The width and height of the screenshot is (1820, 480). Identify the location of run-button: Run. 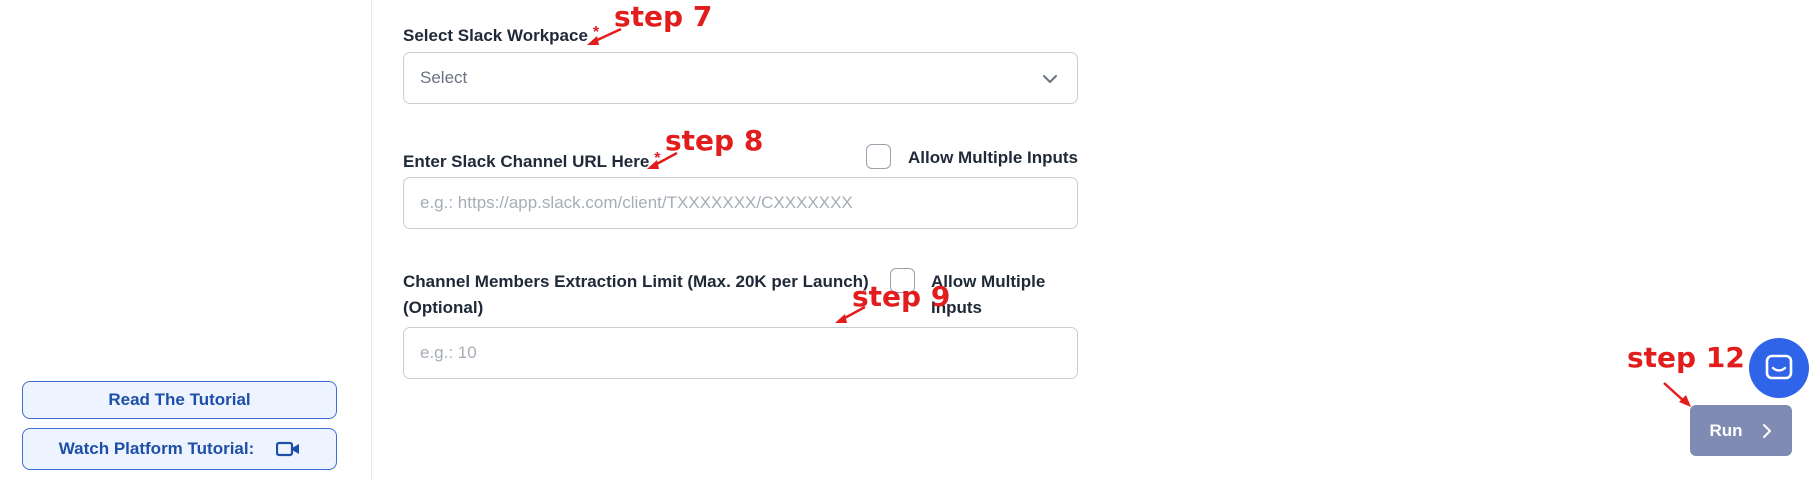
(1741, 430).